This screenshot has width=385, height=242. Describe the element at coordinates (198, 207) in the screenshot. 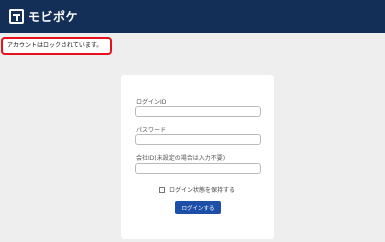

I see `login-button: ログインする` at that location.